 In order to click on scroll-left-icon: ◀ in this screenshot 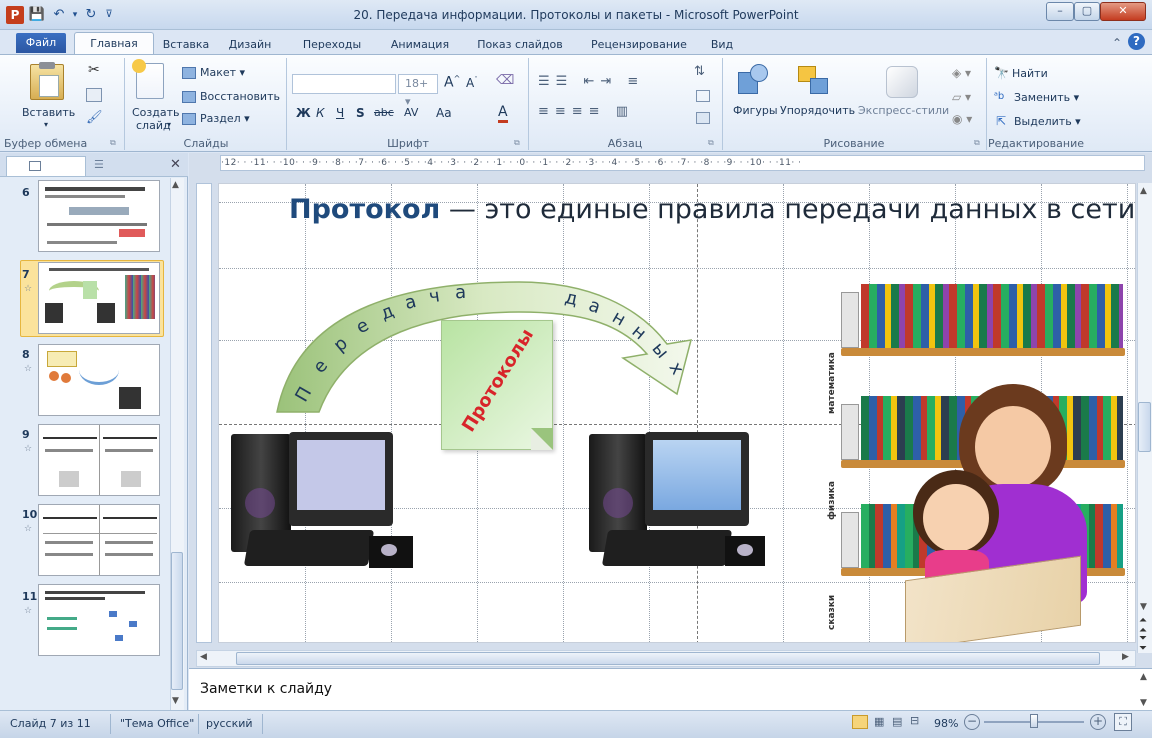, I will do `click(203, 657)`.